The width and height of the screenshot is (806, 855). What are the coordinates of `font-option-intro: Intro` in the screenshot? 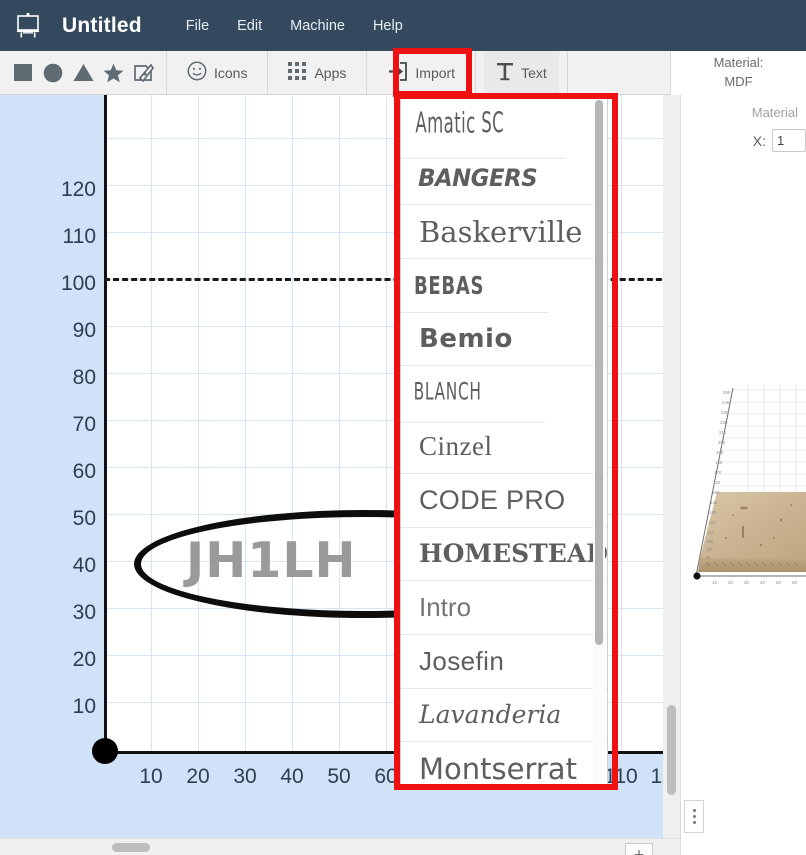 It's located at (504, 608).